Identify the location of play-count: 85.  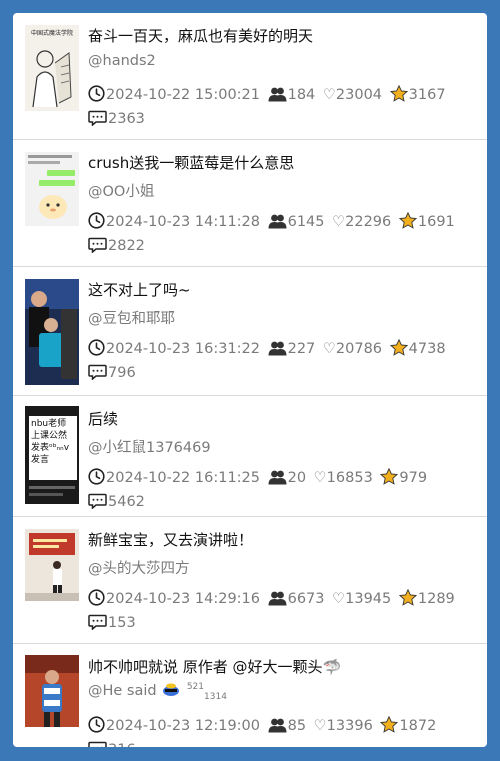
(297, 726).